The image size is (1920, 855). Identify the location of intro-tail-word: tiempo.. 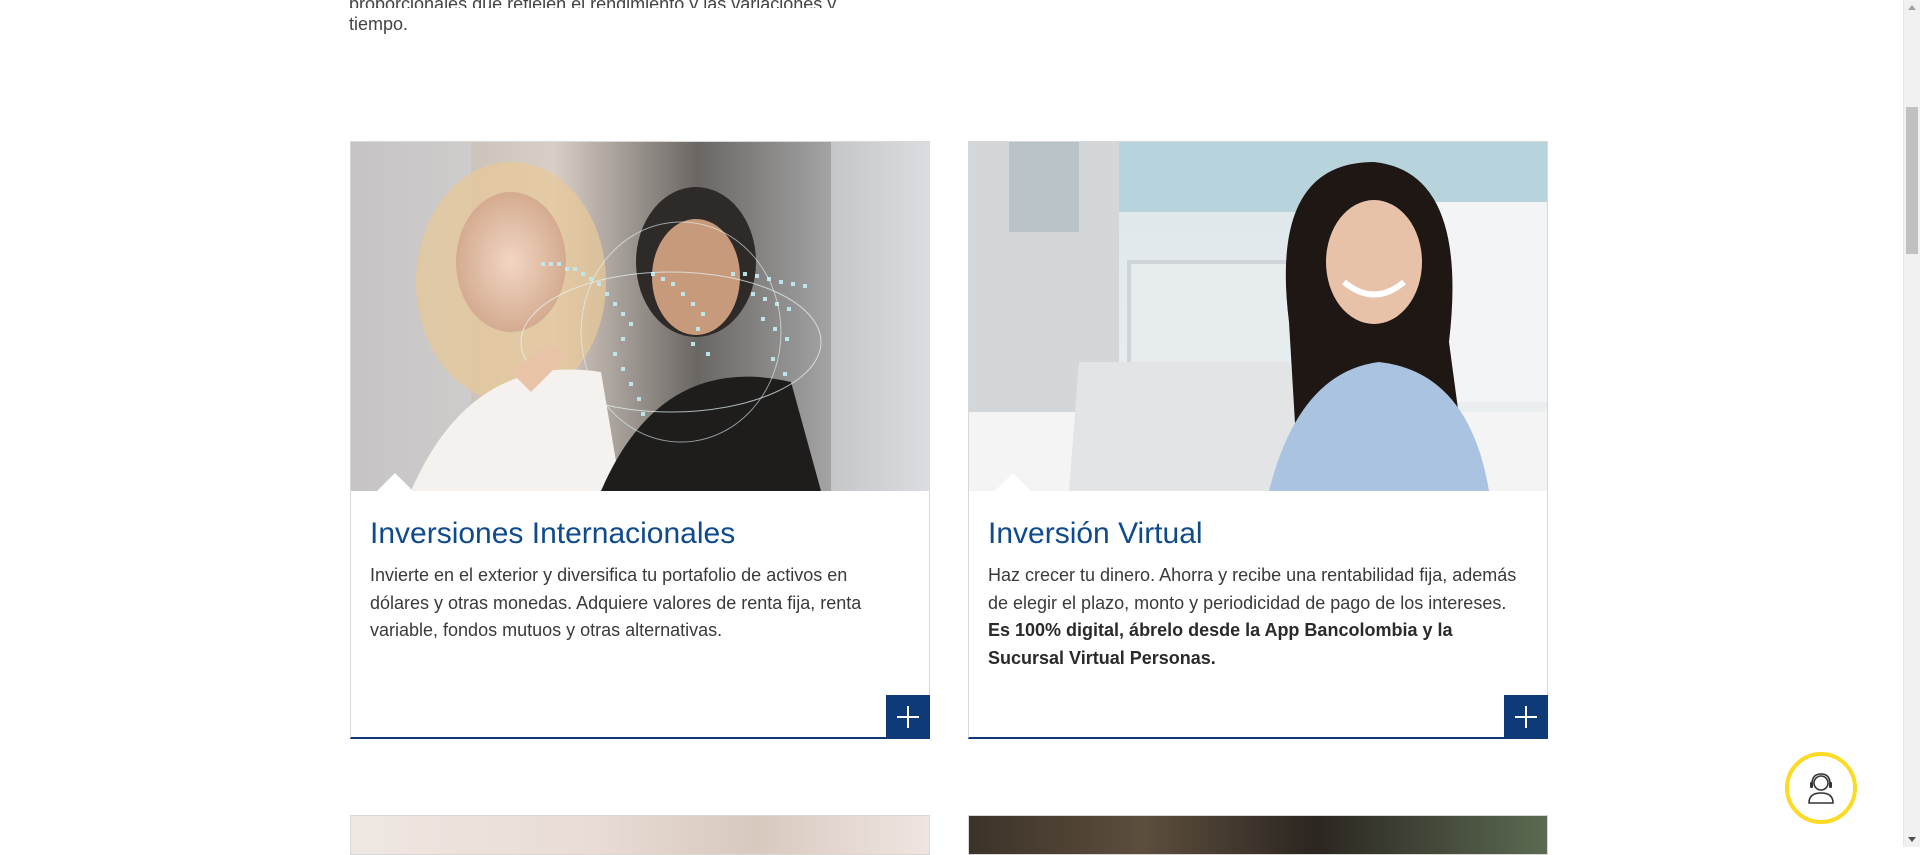
(379, 24).